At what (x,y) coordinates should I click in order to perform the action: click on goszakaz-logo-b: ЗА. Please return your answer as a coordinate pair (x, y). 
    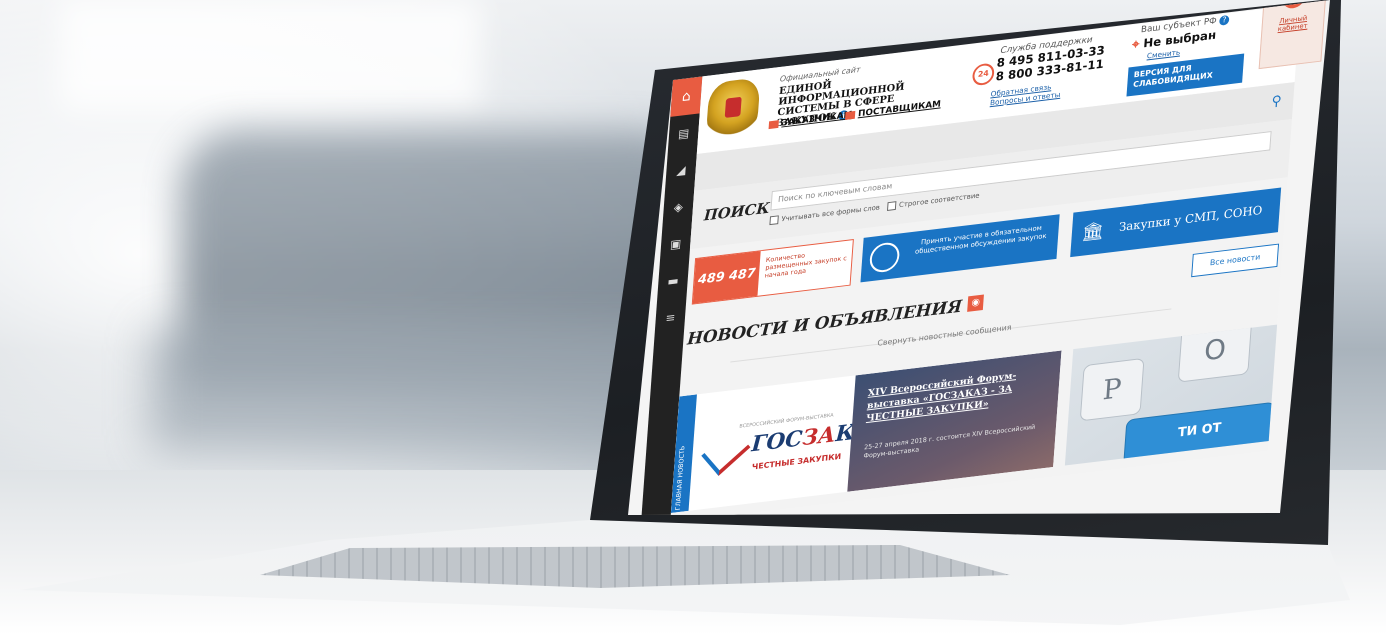
    Looking at the image, I should click on (819, 436).